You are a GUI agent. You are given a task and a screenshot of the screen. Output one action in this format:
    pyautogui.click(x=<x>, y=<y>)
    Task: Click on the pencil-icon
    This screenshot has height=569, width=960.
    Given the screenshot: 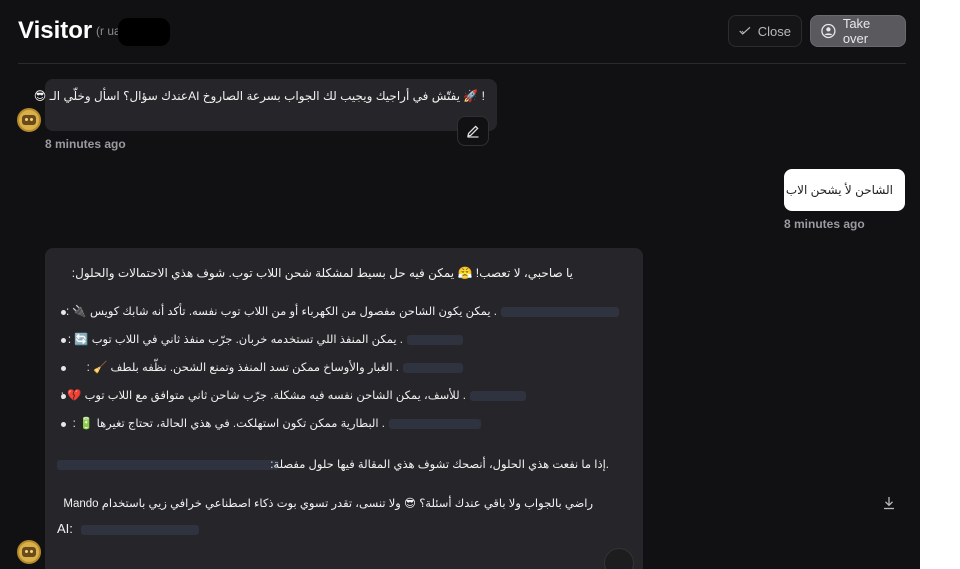 What is the action you would take?
    pyautogui.click(x=473, y=131)
    